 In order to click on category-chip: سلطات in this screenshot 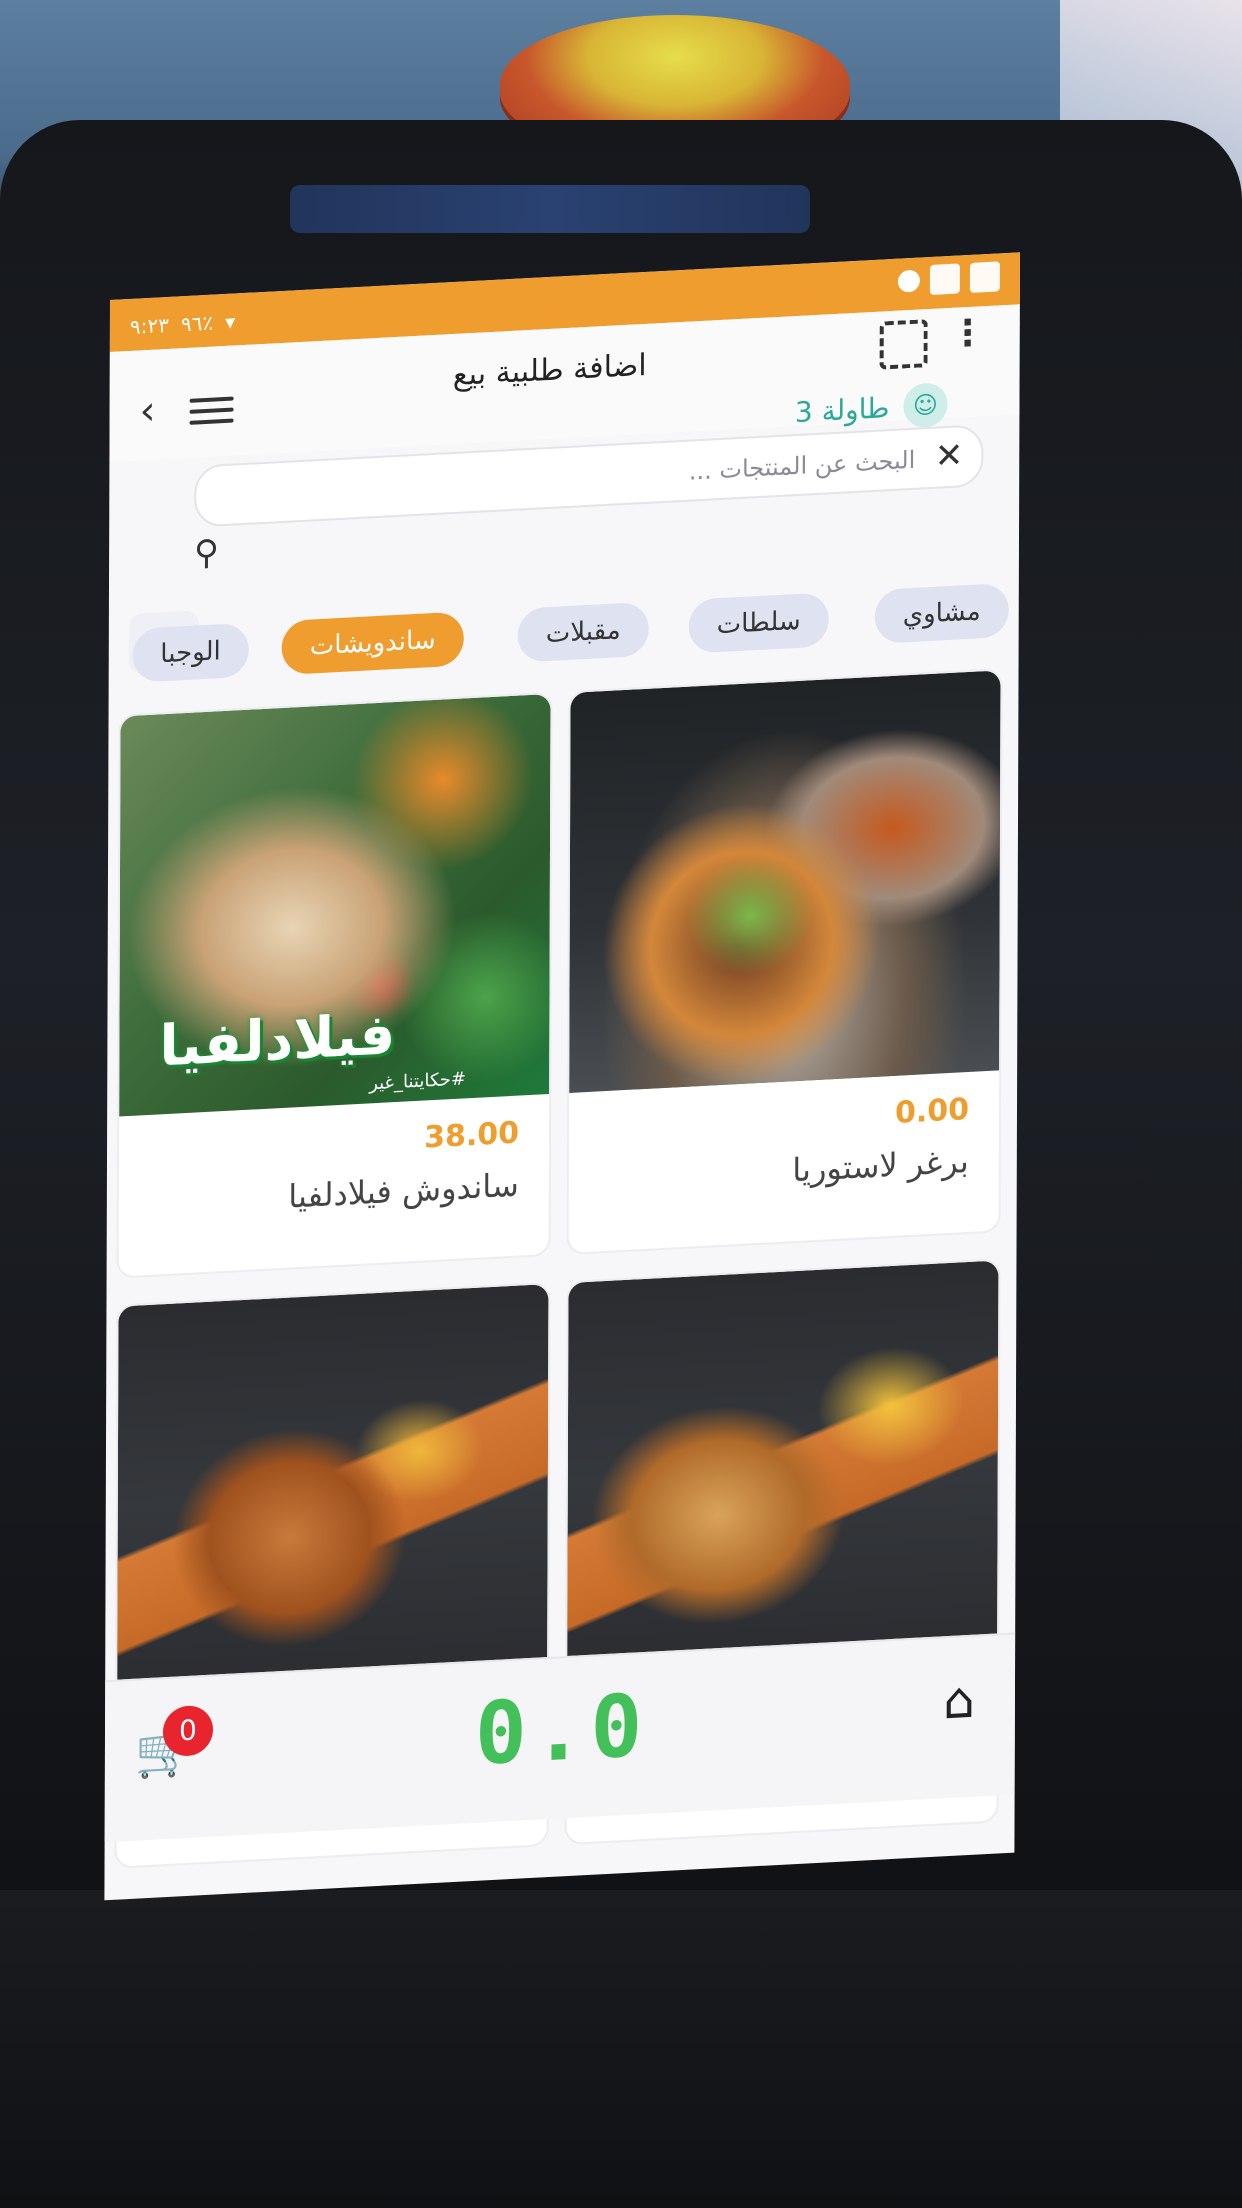, I will do `click(758, 623)`.